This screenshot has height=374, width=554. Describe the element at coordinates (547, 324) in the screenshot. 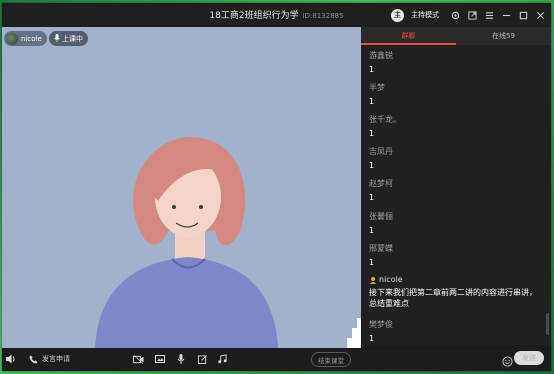

I see `chat-scrollbar` at that location.